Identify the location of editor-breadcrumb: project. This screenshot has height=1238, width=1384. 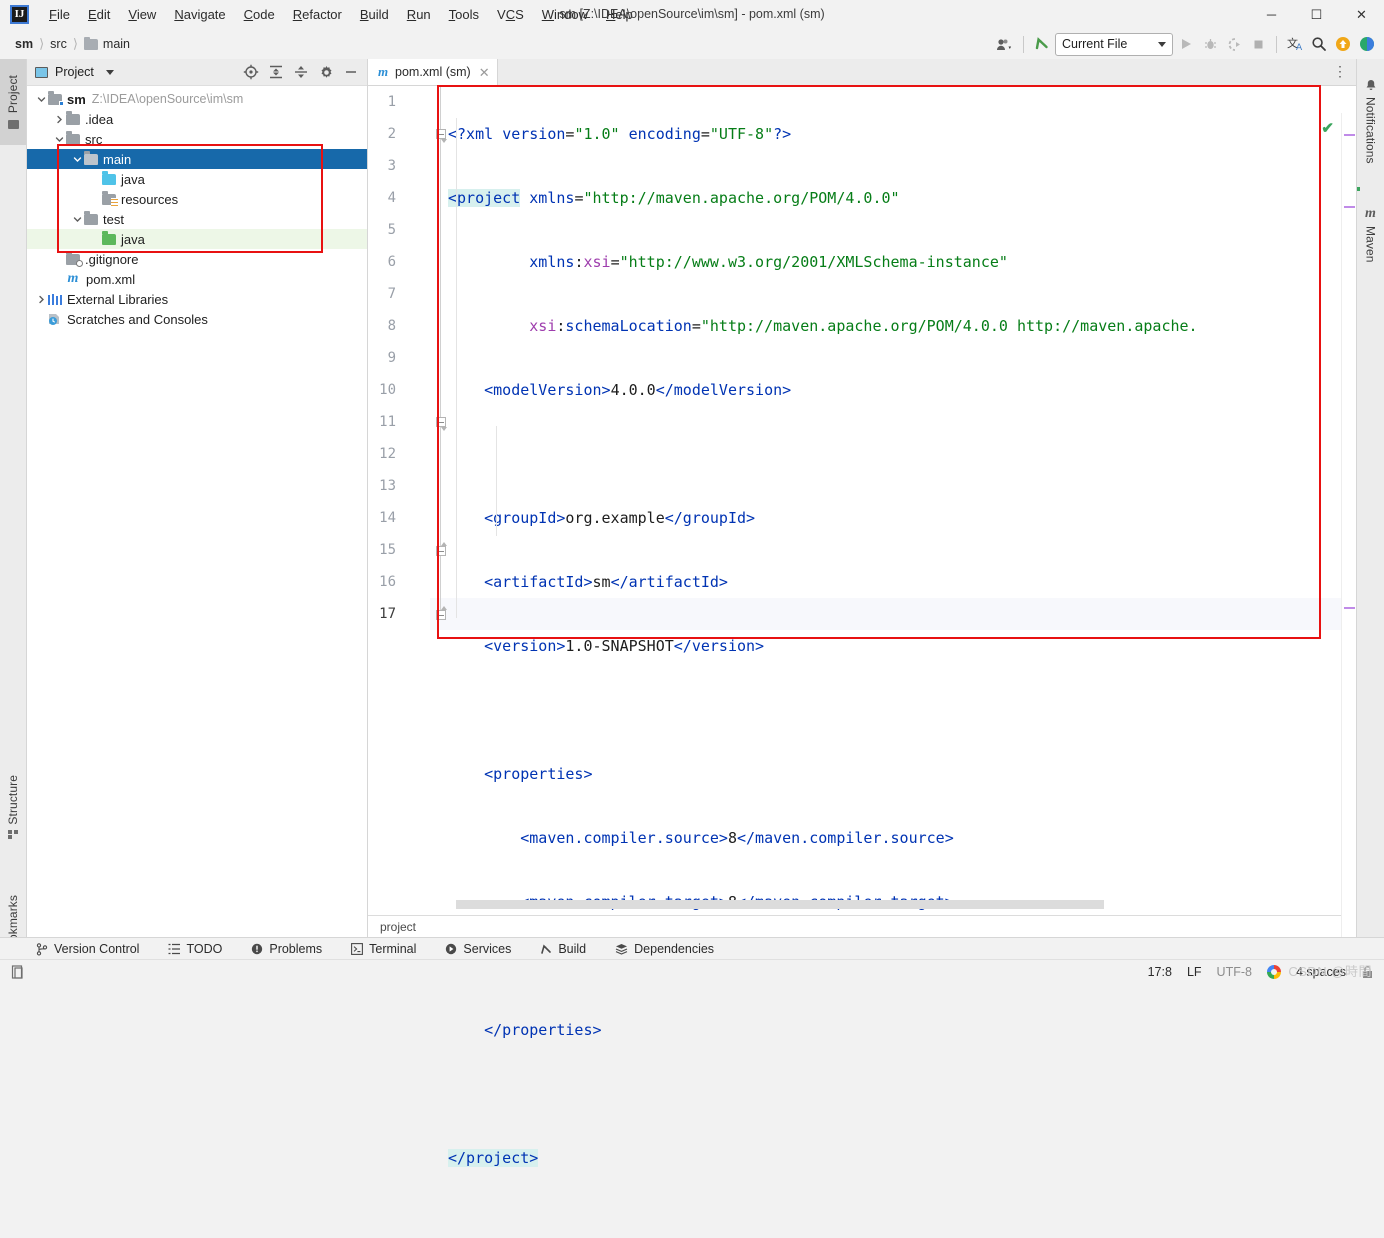
(862, 926).